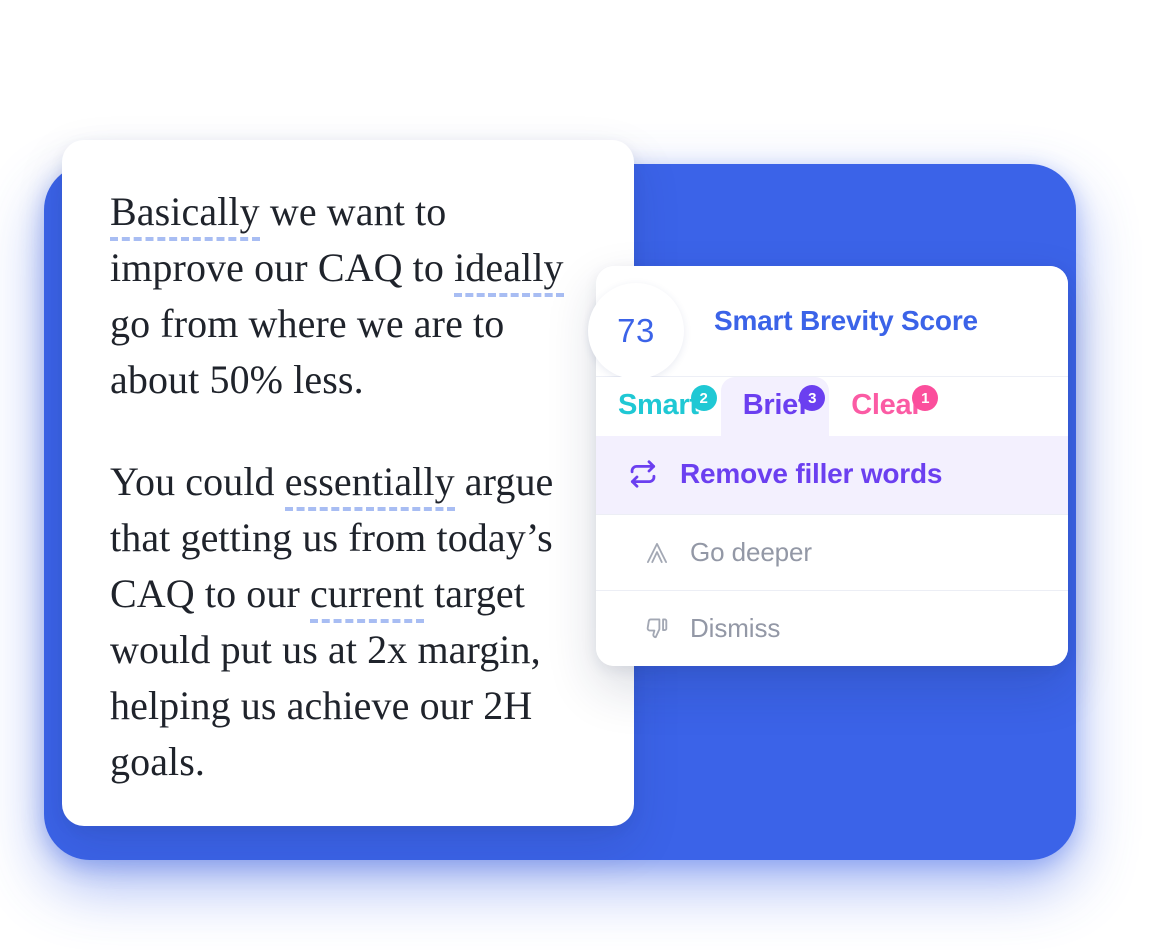  I want to click on score-value: 73, so click(636, 330).